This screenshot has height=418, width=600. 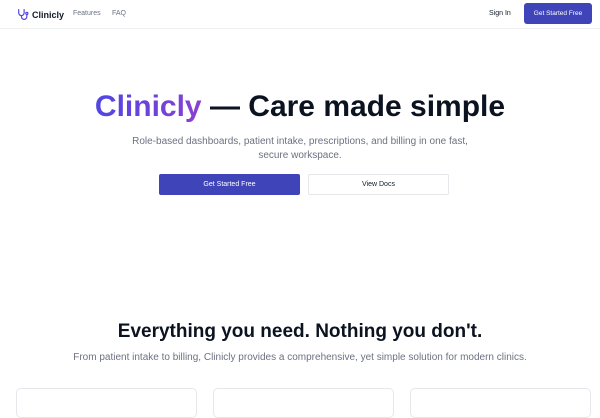 What do you see at coordinates (48, 14) in the screenshot?
I see `brand-name: Clinicly` at bounding box center [48, 14].